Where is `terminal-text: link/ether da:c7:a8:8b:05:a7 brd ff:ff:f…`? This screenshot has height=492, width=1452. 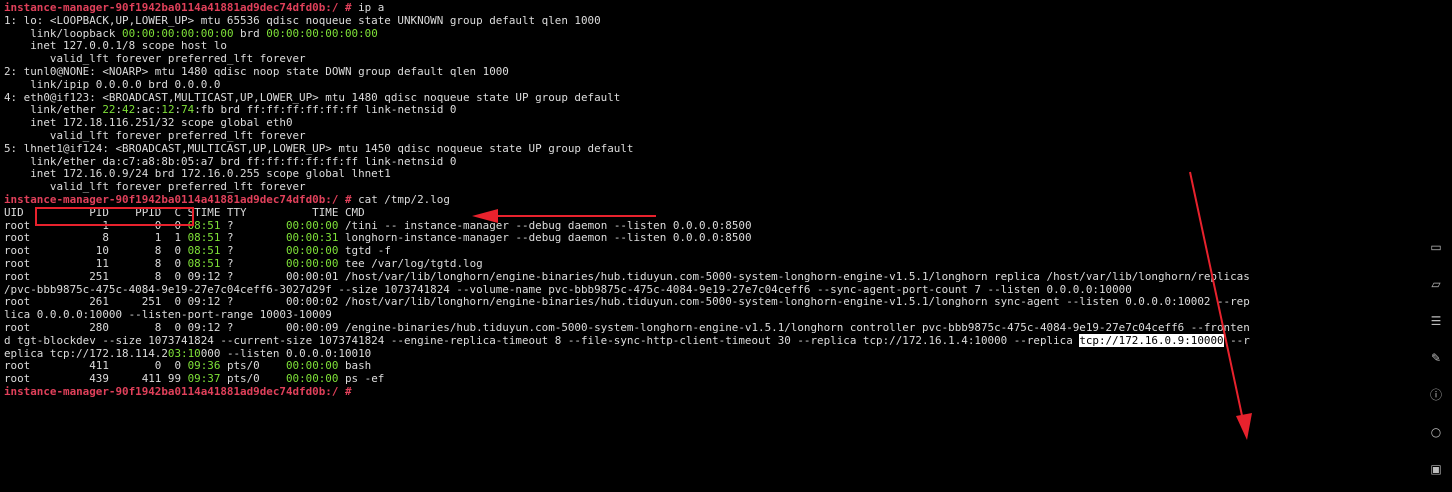
terminal-text: link/ether da:c7:a8:8b:05:a7 brd ff:ff:f… is located at coordinates (230, 161).